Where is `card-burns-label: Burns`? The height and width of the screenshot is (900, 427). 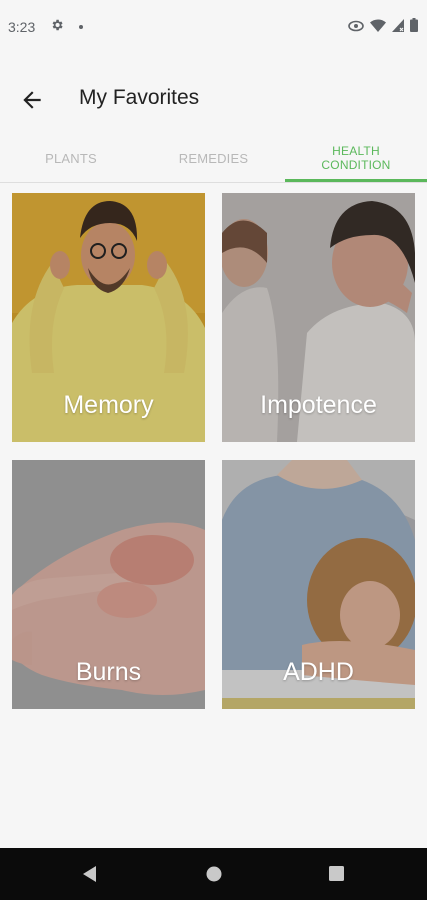
card-burns-label: Burns is located at coordinates (108, 672).